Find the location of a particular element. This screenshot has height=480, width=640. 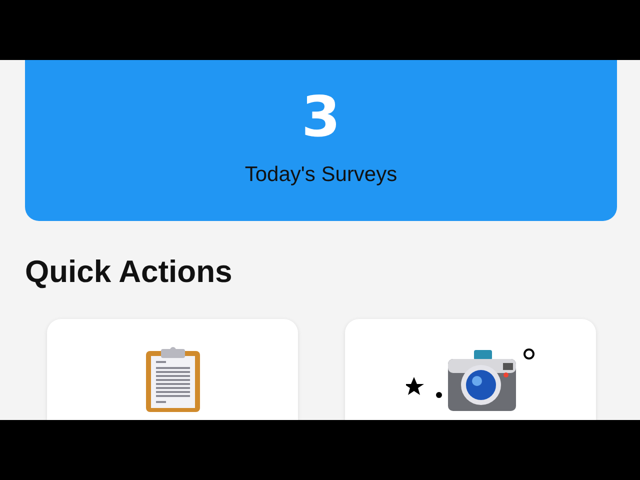

section-heading: Quick Actions is located at coordinates (129, 272).